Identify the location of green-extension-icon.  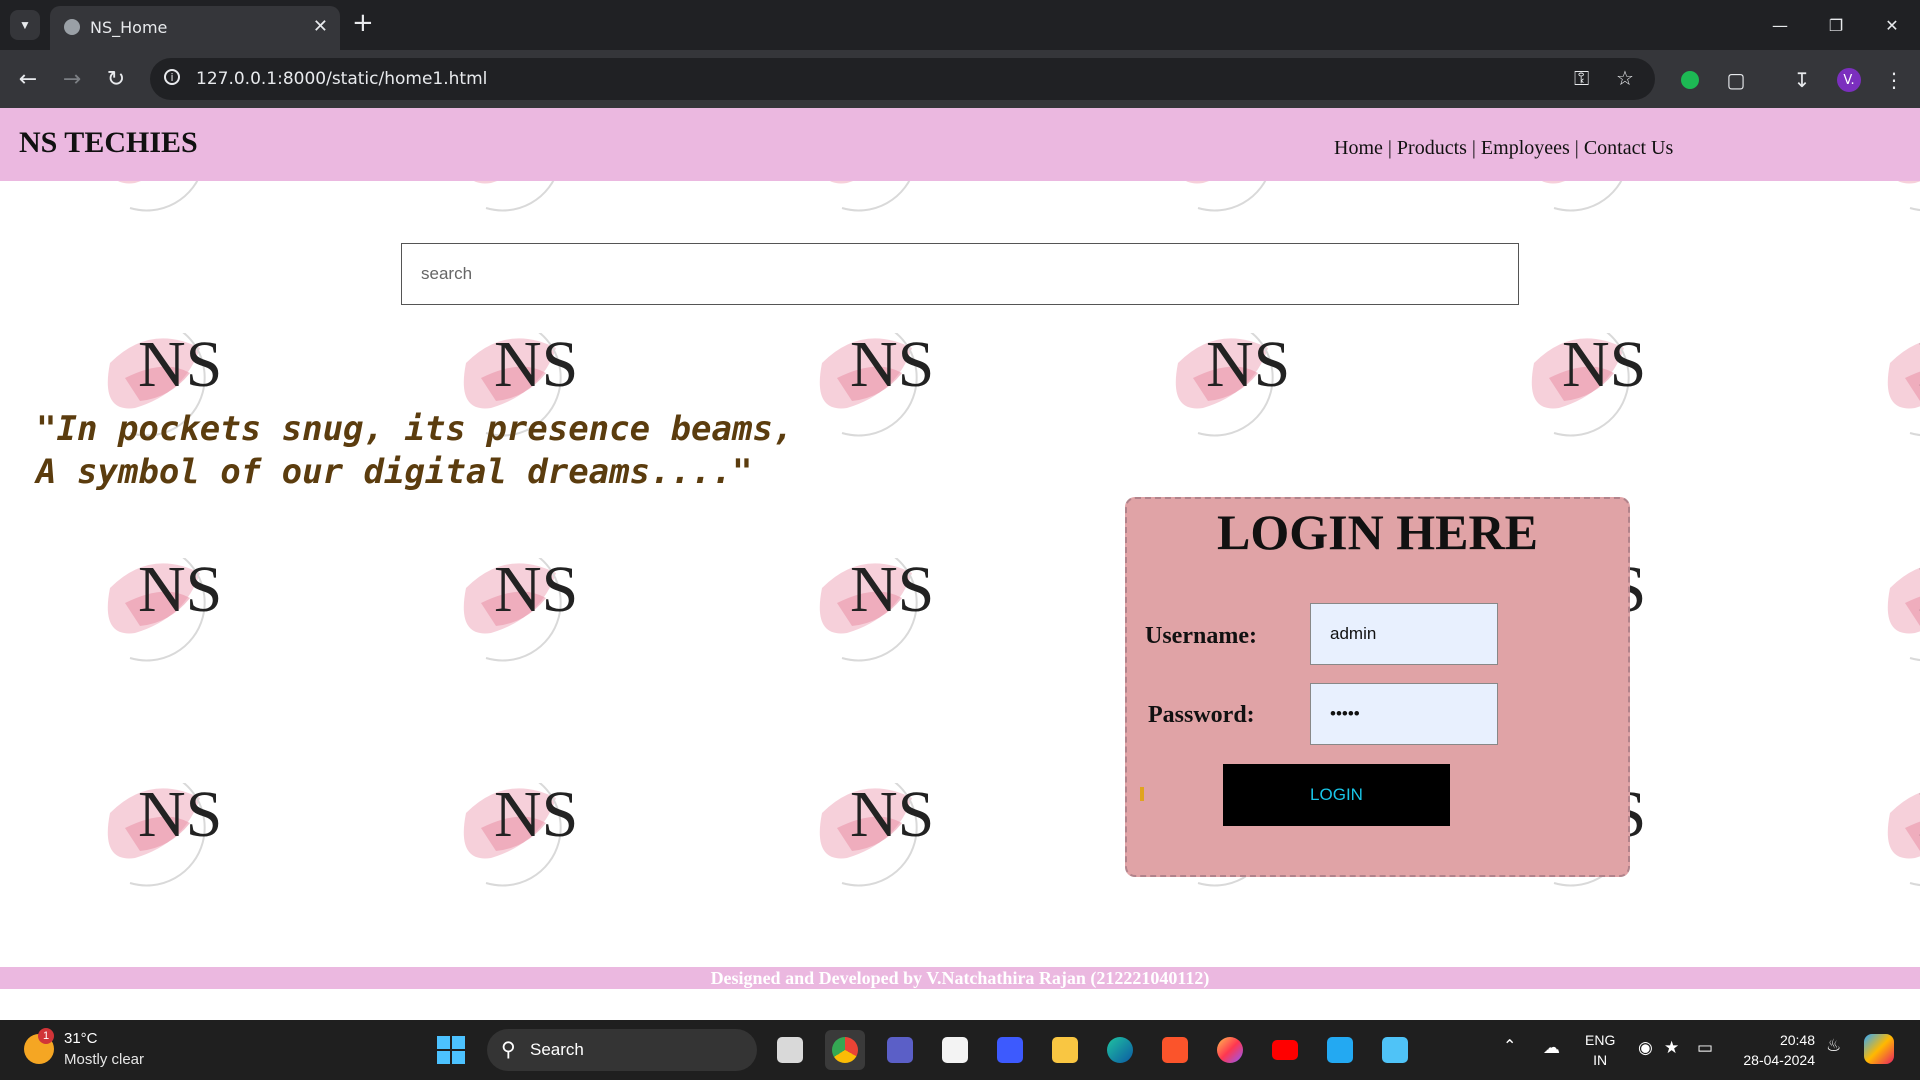
(1690, 80).